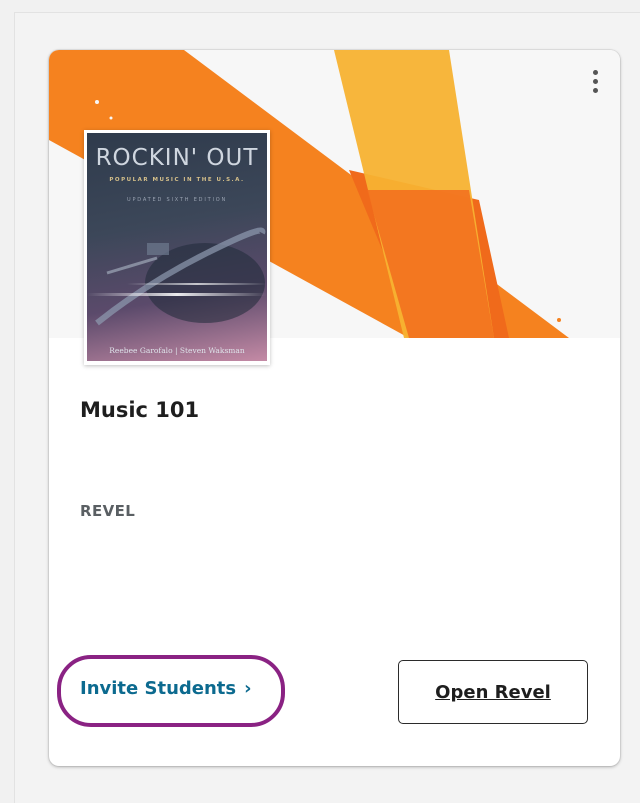 This screenshot has width=640, height=803. What do you see at coordinates (177, 180) in the screenshot?
I see `book-subtitle: POPULAR MUSIC IN THE U.S.A.` at bounding box center [177, 180].